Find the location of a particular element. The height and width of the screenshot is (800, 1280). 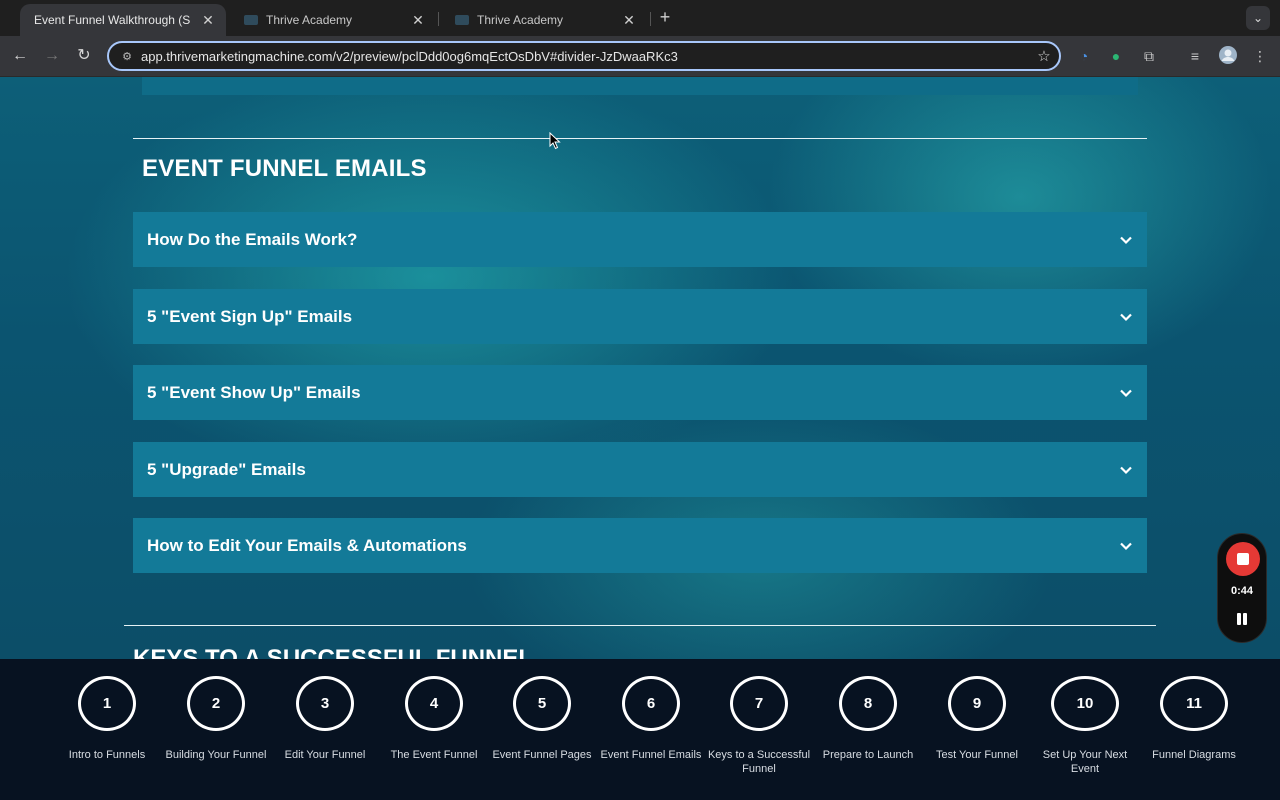

extensions-puzzle-icon: ⧉ is located at coordinates (1149, 56).